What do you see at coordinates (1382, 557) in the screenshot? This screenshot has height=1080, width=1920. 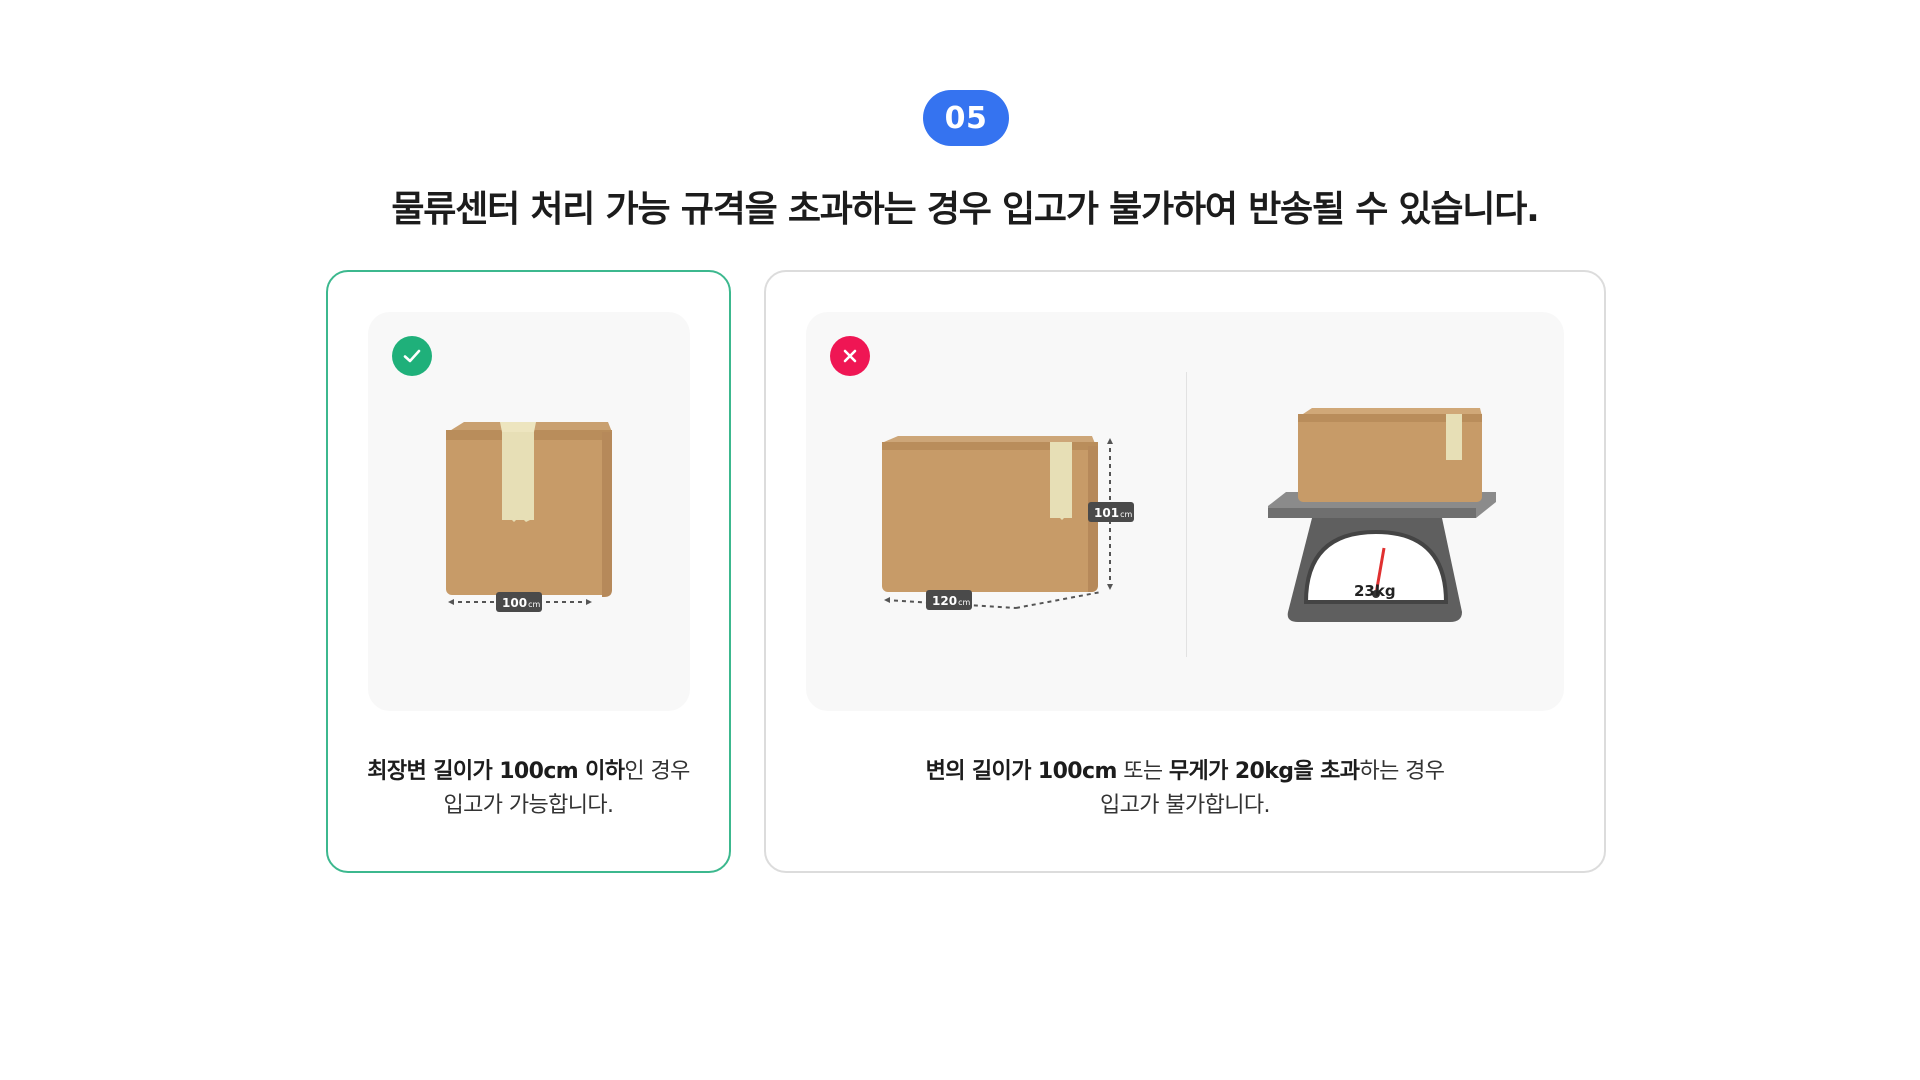 I see `scale-icon: 23kg` at bounding box center [1382, 557].